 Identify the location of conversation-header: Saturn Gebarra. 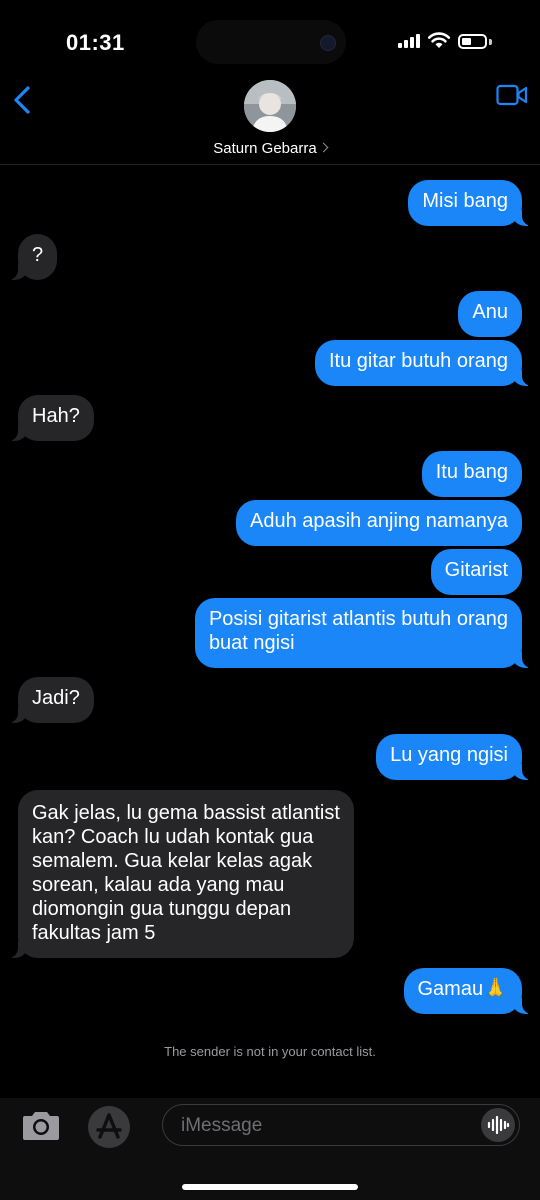
(270, 118).